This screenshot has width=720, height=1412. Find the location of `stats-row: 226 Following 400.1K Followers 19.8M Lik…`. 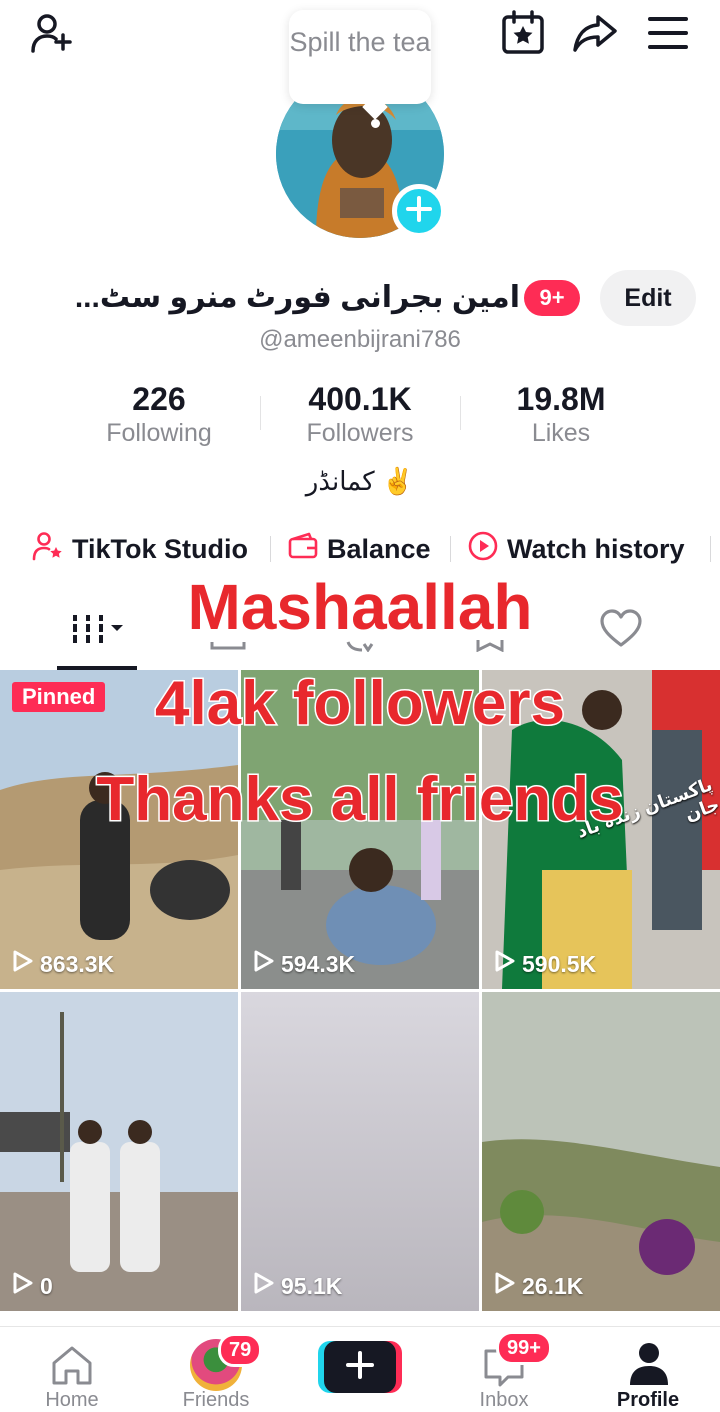

stats-row: 226 Following 400.1K Followers 19.8M Lik… is located at coordinates (360, 415).